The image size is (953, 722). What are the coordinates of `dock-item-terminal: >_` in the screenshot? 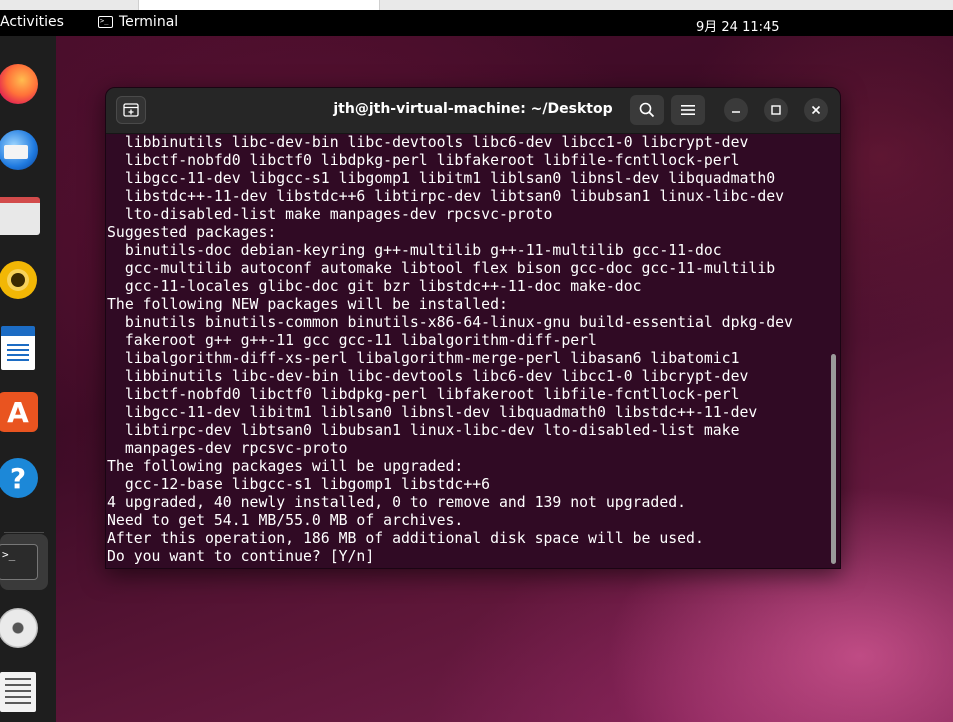 It's located at (24, 562).